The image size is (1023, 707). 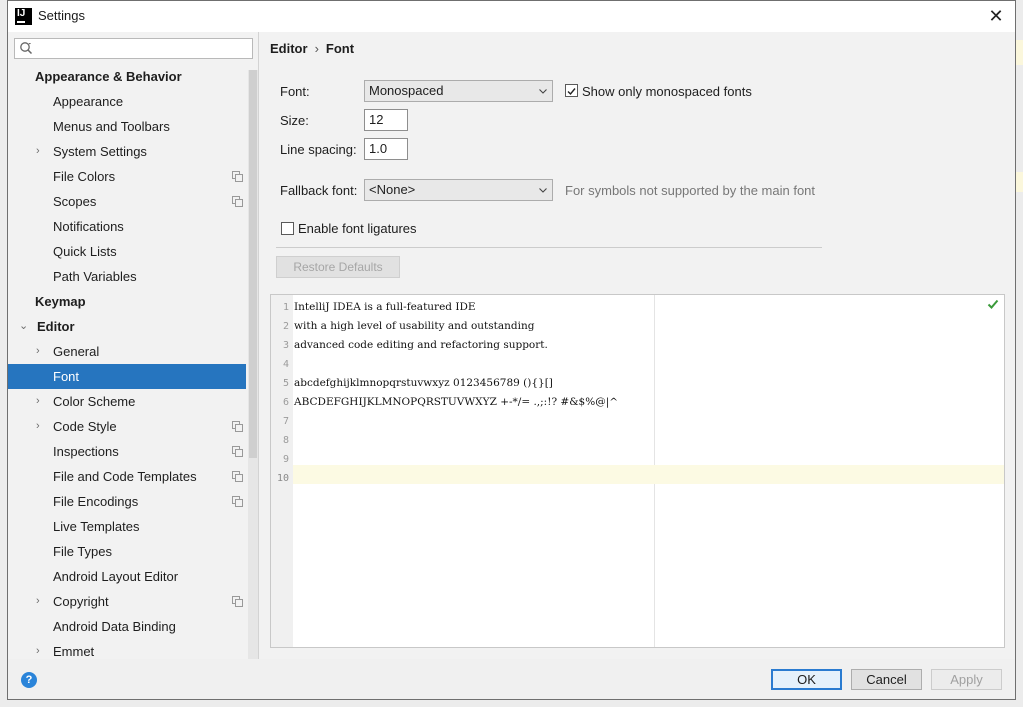 I want to click on sidebar-item: Menus and Toolbars, so click(x=127, y=126).